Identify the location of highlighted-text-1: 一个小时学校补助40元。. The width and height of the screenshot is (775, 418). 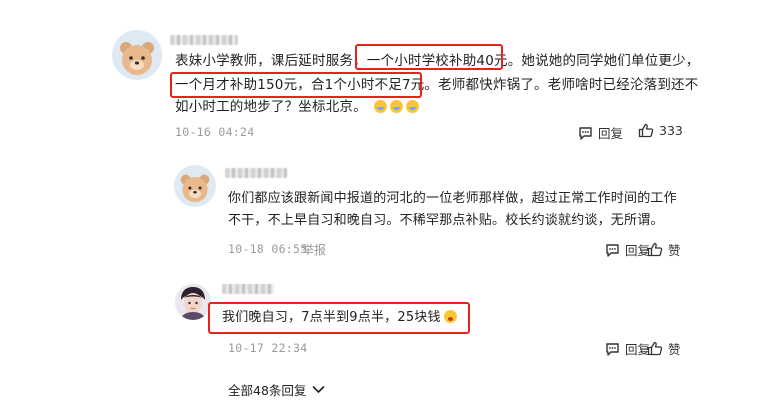
(444, 61).